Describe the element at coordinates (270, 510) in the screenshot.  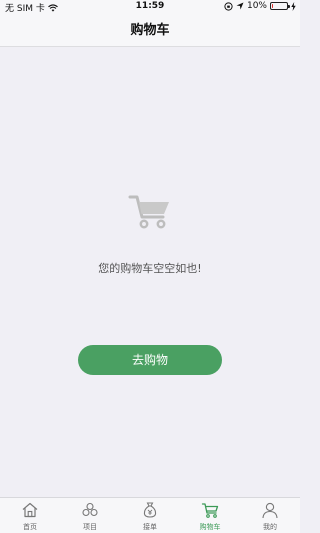
I see `user-icon` at that location.